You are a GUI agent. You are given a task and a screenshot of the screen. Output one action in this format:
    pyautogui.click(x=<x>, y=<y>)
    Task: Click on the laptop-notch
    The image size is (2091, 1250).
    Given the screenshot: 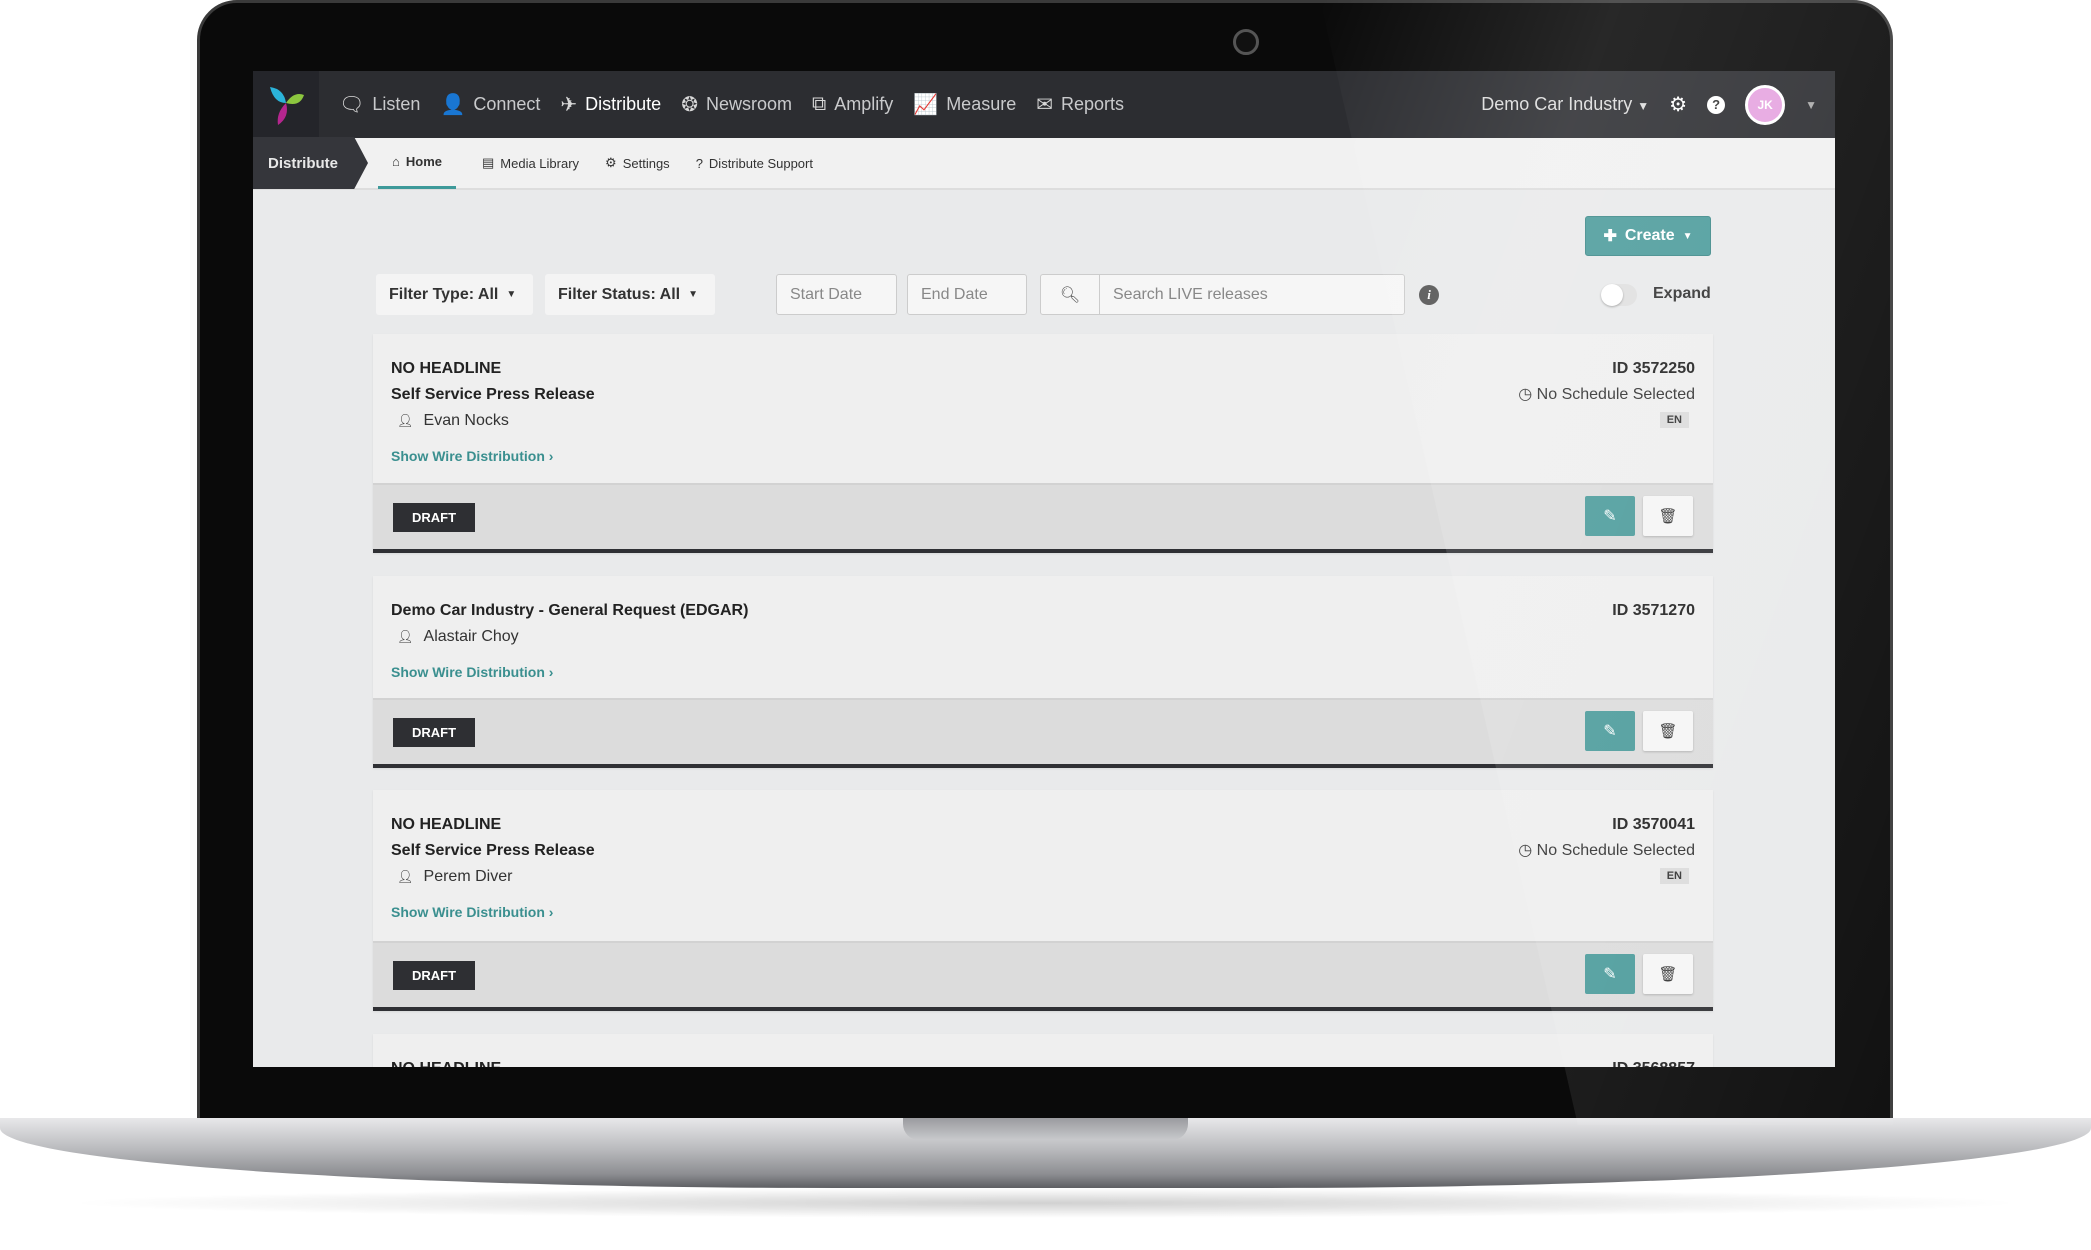 What is the action you would take?
    pyautogui.click(x=1045, y=1129)
    